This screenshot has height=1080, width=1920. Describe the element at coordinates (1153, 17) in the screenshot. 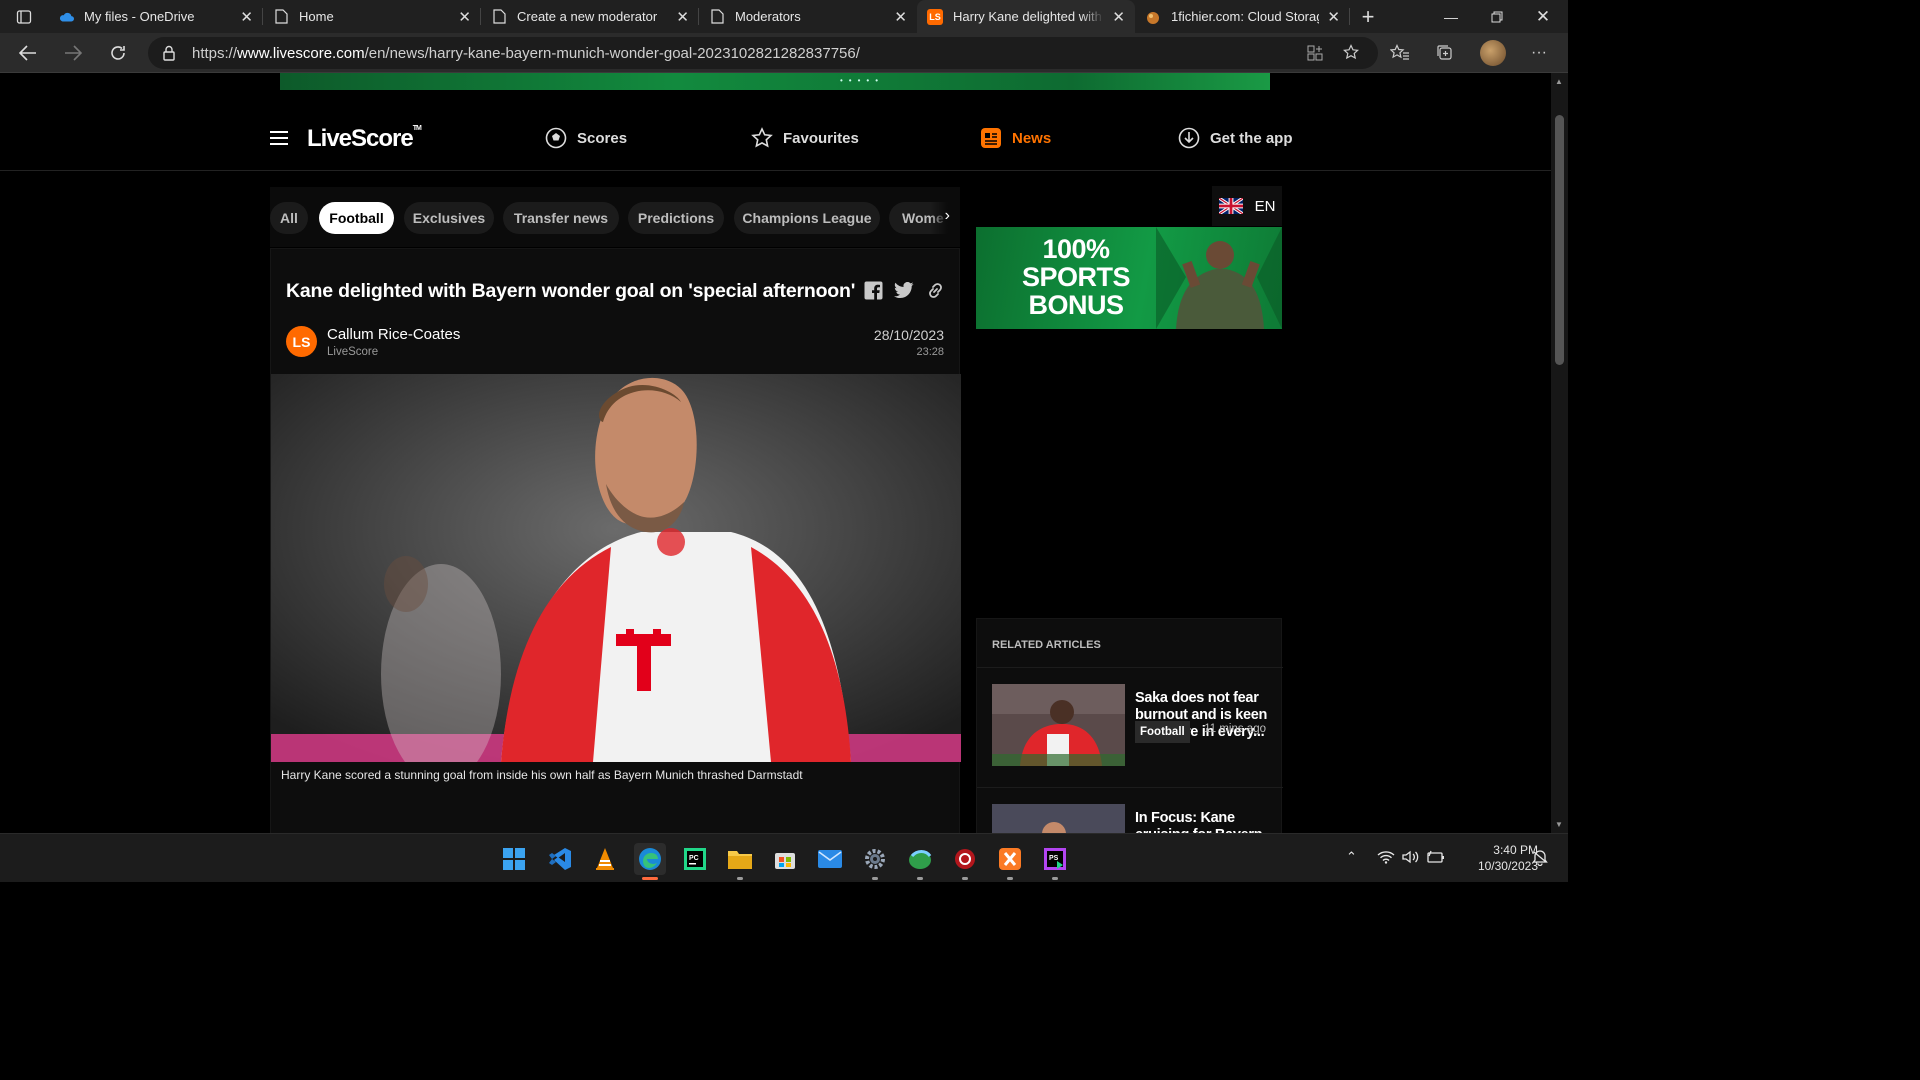

I see `1fichier-icon` at that location.